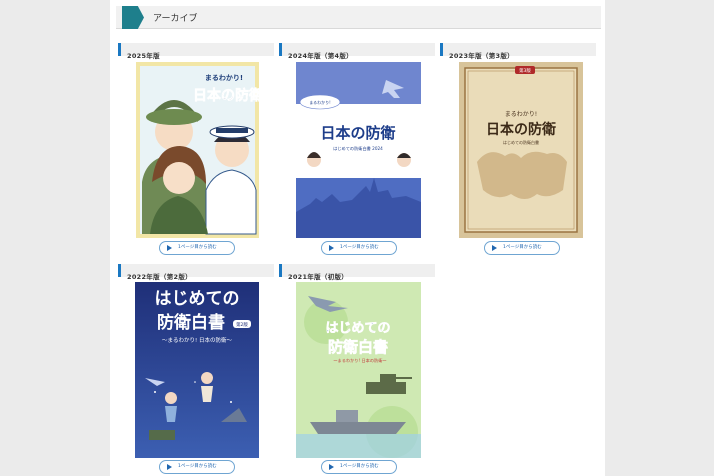 This screenshot has width=714, height=476. What do you see at coordinates (357, 272) in the screenshot?
I see `edition-heading: 2021年版（初版）` at bounding box center [357, 272].